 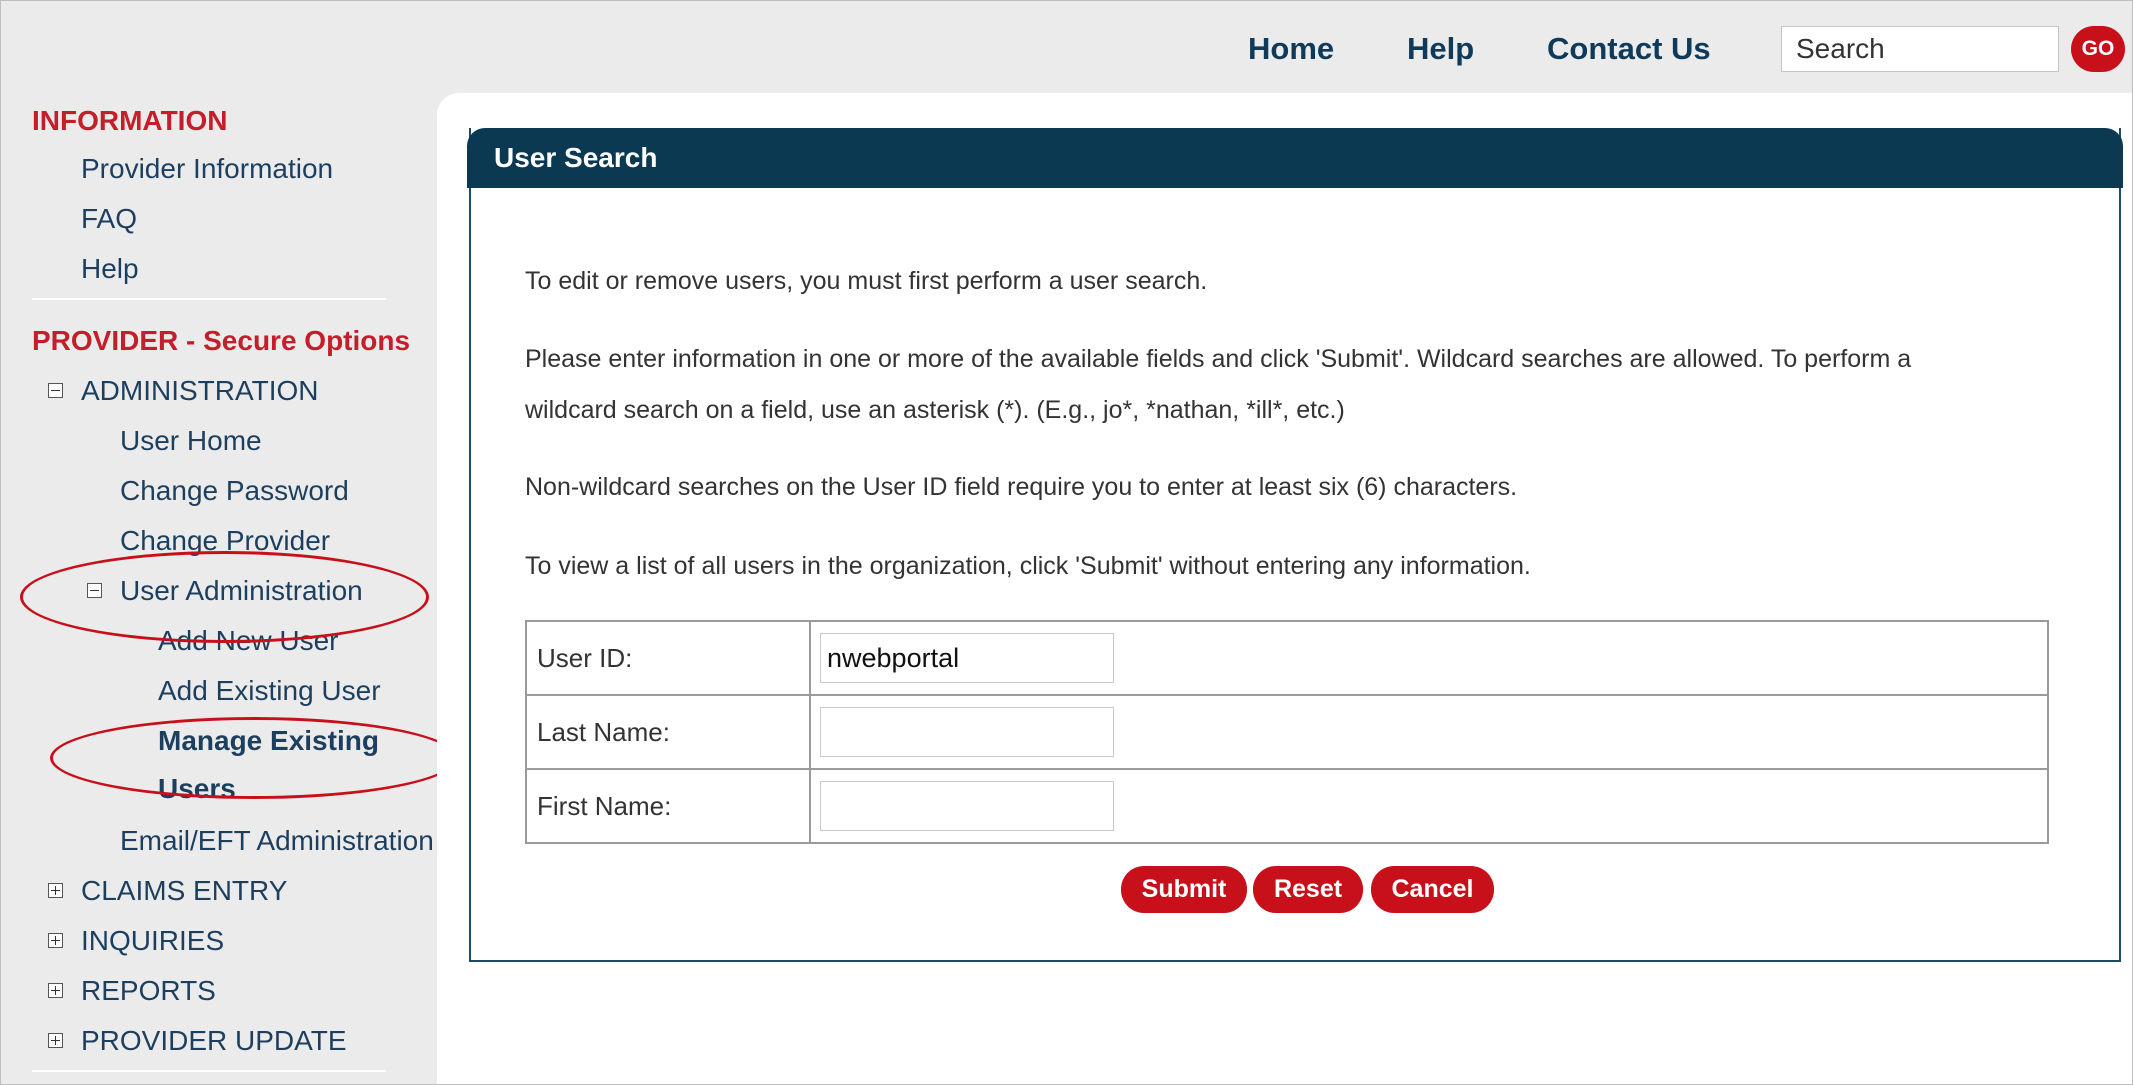 What do you see at coordinates (1429, 732) in the screenshot?
I see `last-name-cell` at bounding box center [1429, 732].